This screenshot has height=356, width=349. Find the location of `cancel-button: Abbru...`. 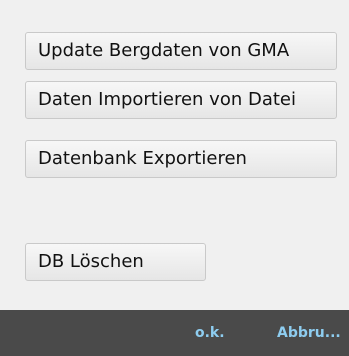

cancel-button: Abbru... is located at coordinates (309, 333).